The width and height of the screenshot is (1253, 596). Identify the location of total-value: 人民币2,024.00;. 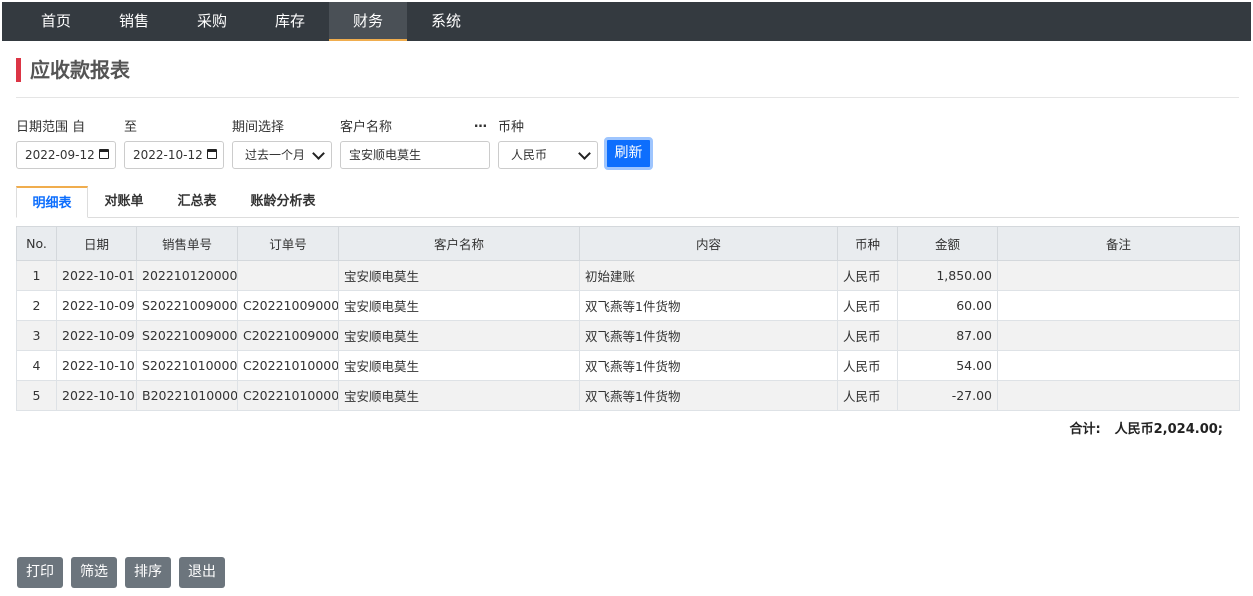
(1168, 429).